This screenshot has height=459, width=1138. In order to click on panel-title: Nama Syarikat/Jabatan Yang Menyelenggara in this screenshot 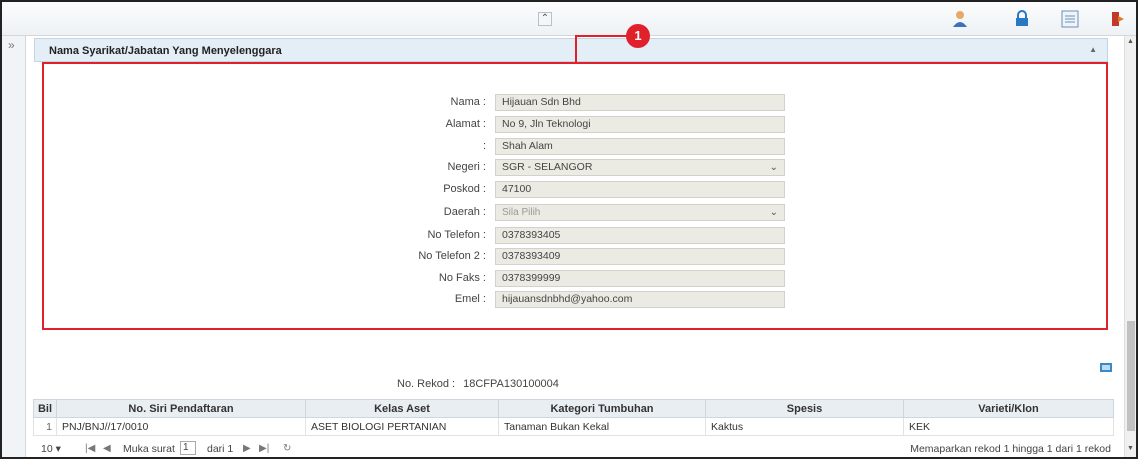, I will do `click(165, 51)`.